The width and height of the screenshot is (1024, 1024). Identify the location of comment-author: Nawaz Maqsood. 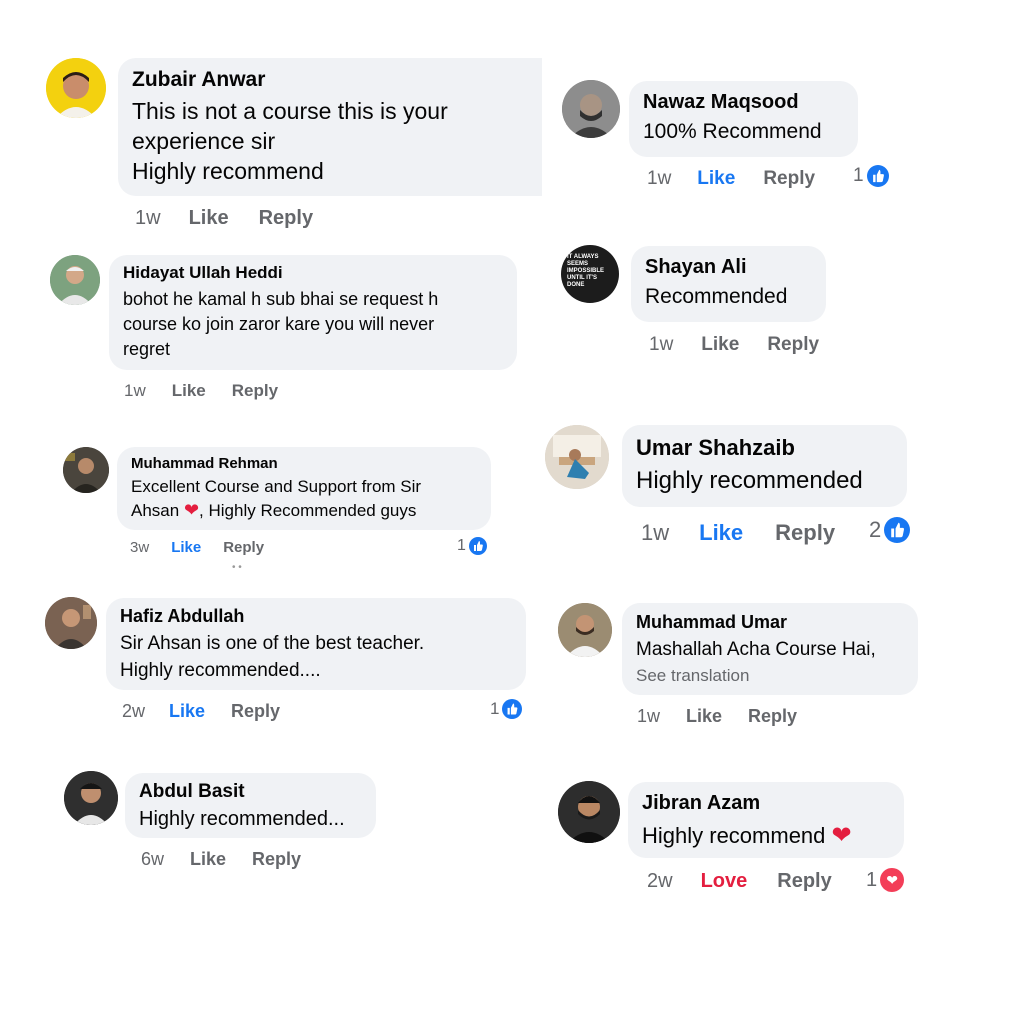
(743, 102).